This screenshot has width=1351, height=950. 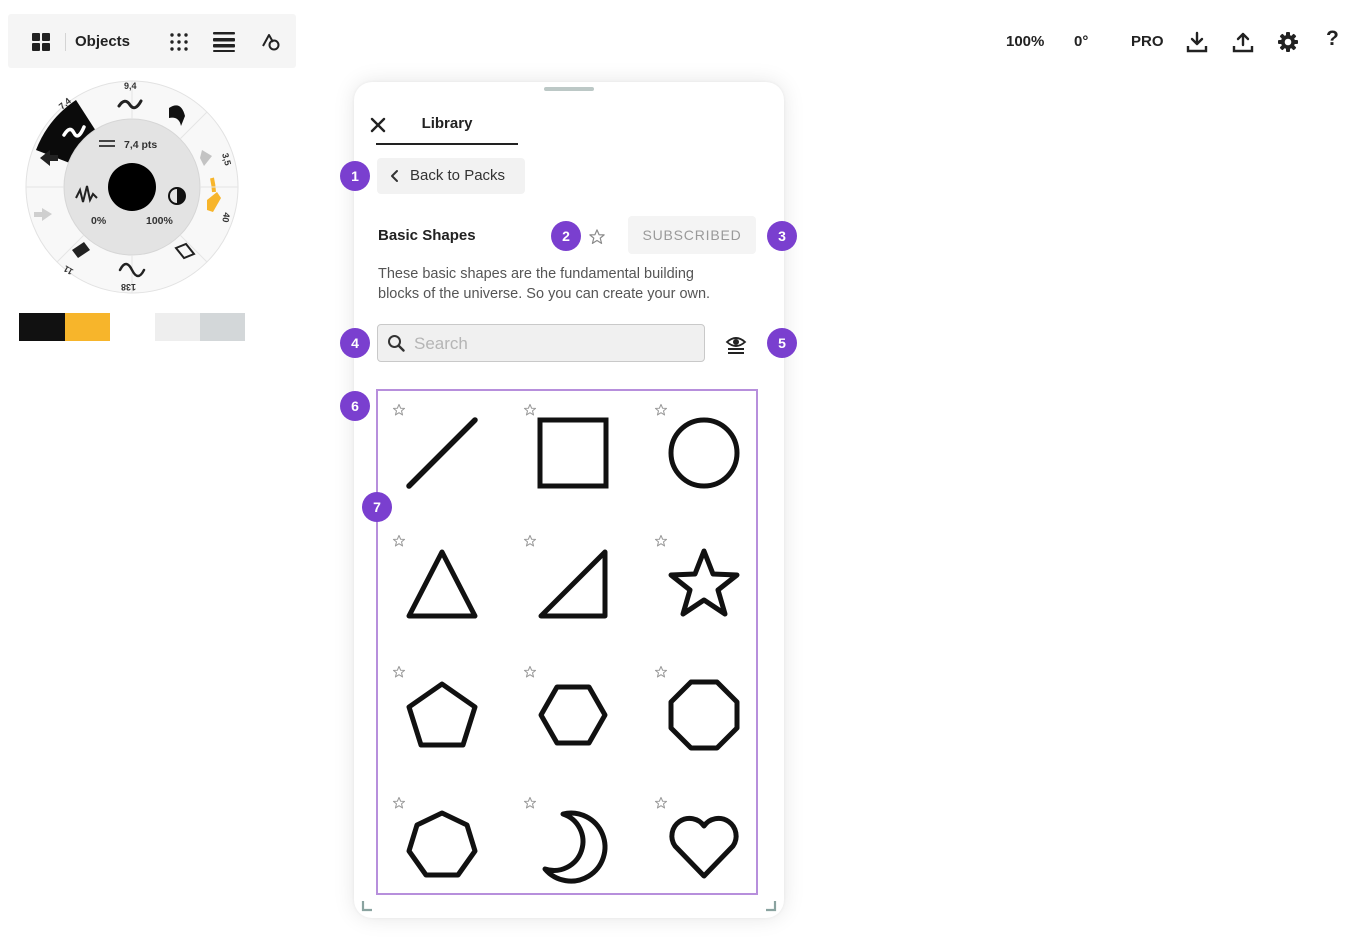 I want to click on badge-7: 7, so click(x=377, y=507).